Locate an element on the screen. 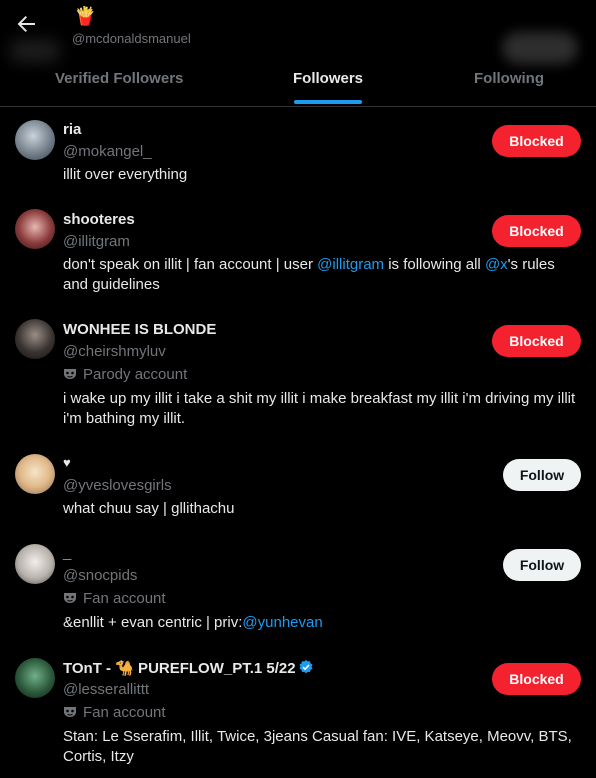  profile-handle: @mcdonaldsmanuel is located at coordinates (131, 38).